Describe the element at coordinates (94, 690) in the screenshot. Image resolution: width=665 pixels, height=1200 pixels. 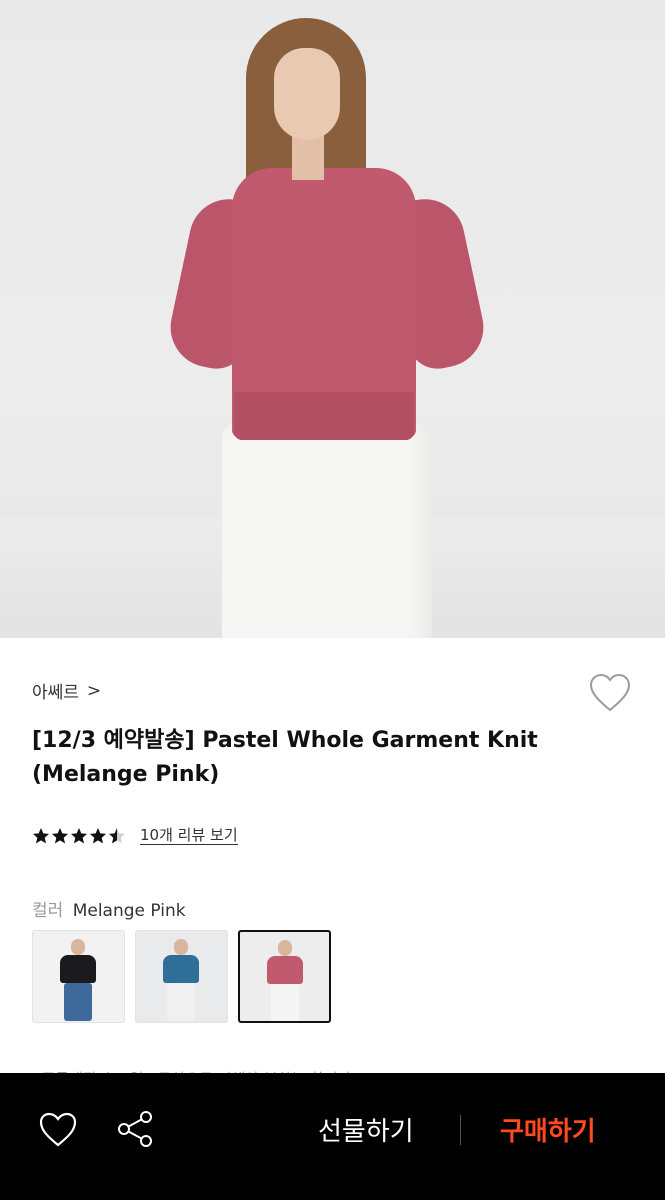
I see `chevron-right-icon: >` at that location.